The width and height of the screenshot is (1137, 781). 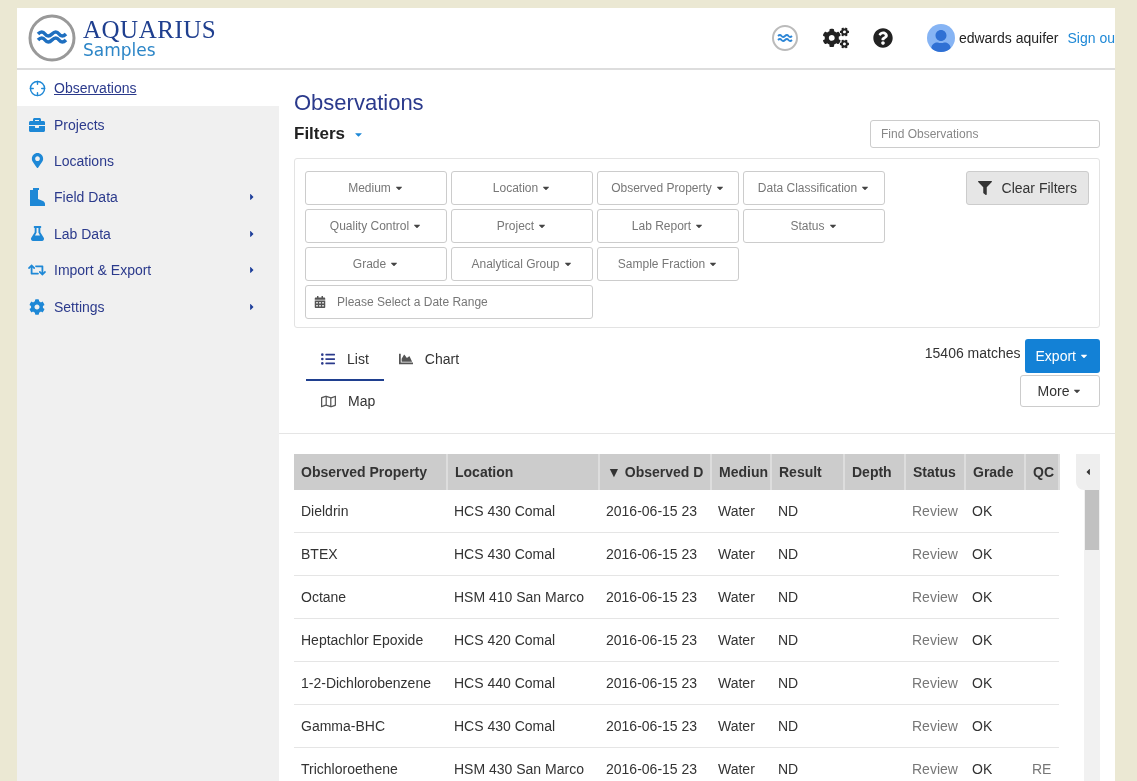 What do you see at coordinates (148, 270) in the screenshot?
I see `sidebar-item: Import & Export` at bounding box center [148, 270].